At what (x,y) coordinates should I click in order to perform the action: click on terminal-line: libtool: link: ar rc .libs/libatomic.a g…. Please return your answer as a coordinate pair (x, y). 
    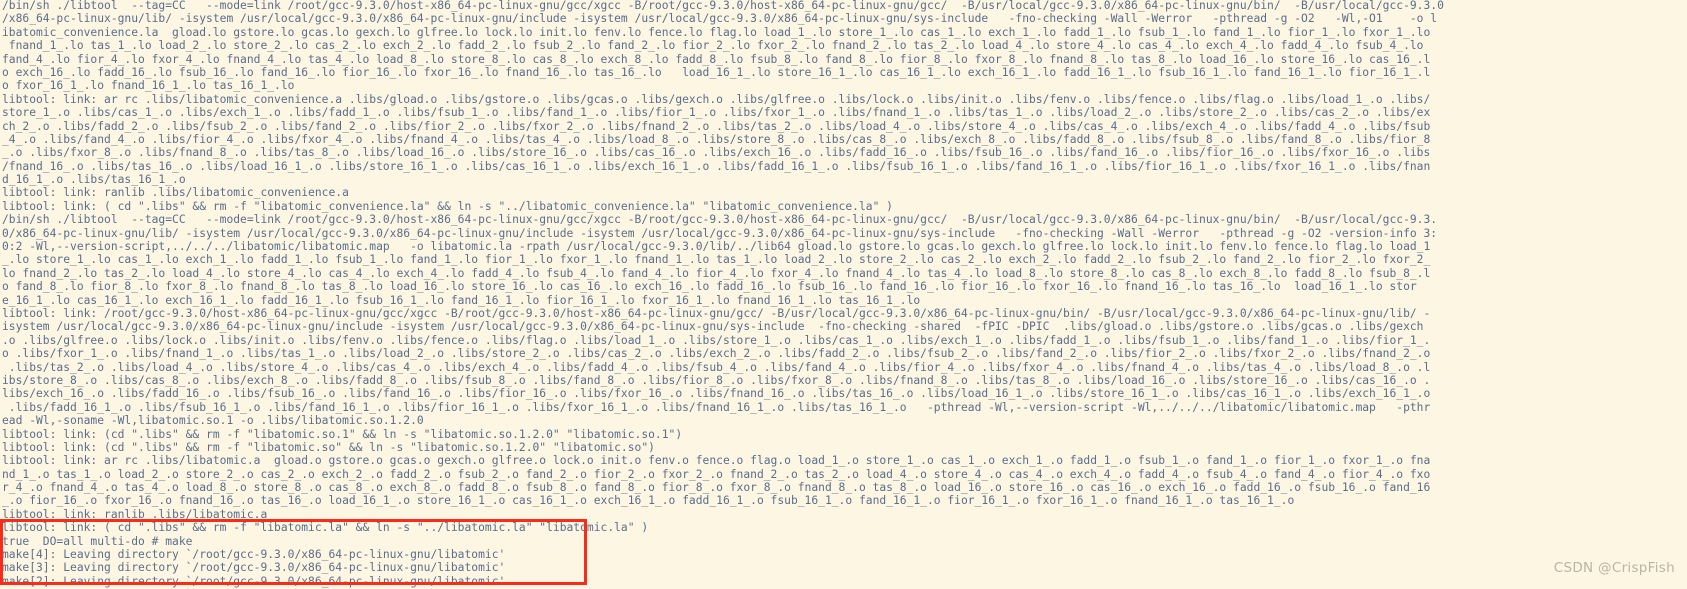
    Looking at the image, I should click on (716, 461).